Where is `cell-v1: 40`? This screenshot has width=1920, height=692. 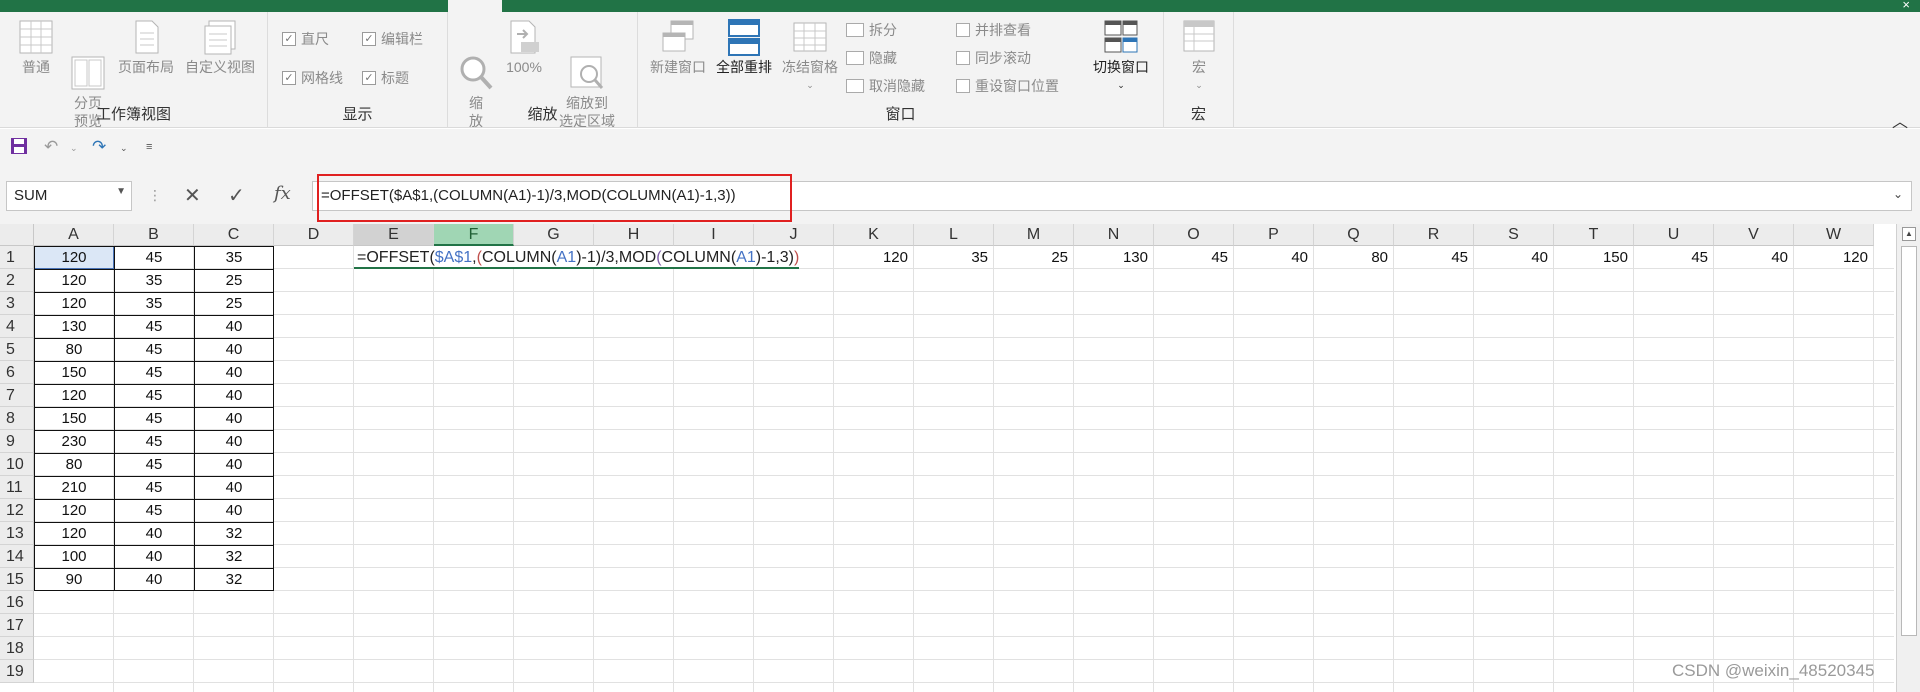 cell-v1: 40 is located at coordinates (1754, 257).